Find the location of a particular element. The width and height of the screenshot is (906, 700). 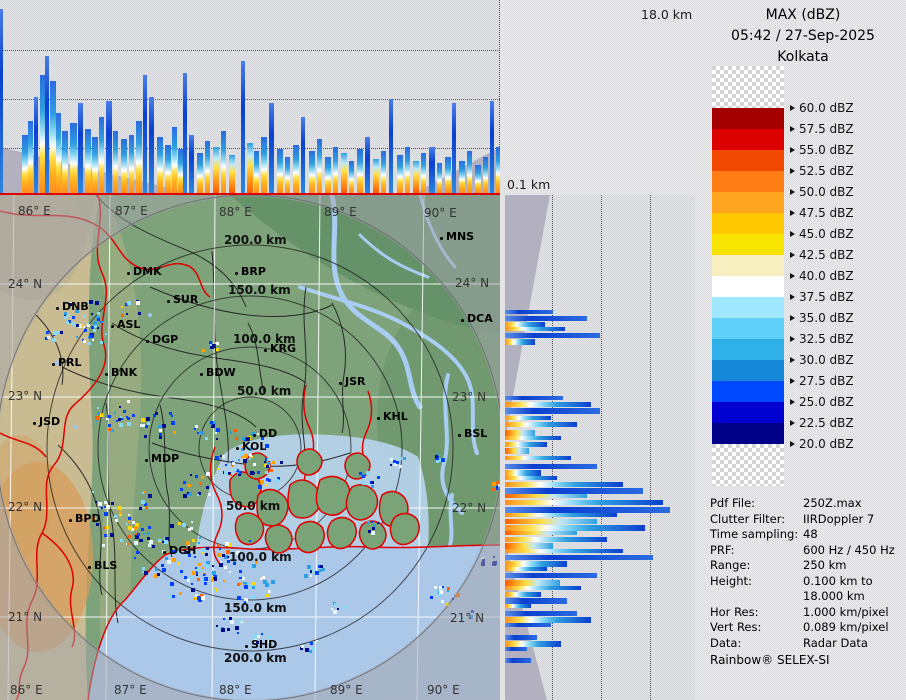

latitude-label: 21° N is located at coordinates (25, 617).